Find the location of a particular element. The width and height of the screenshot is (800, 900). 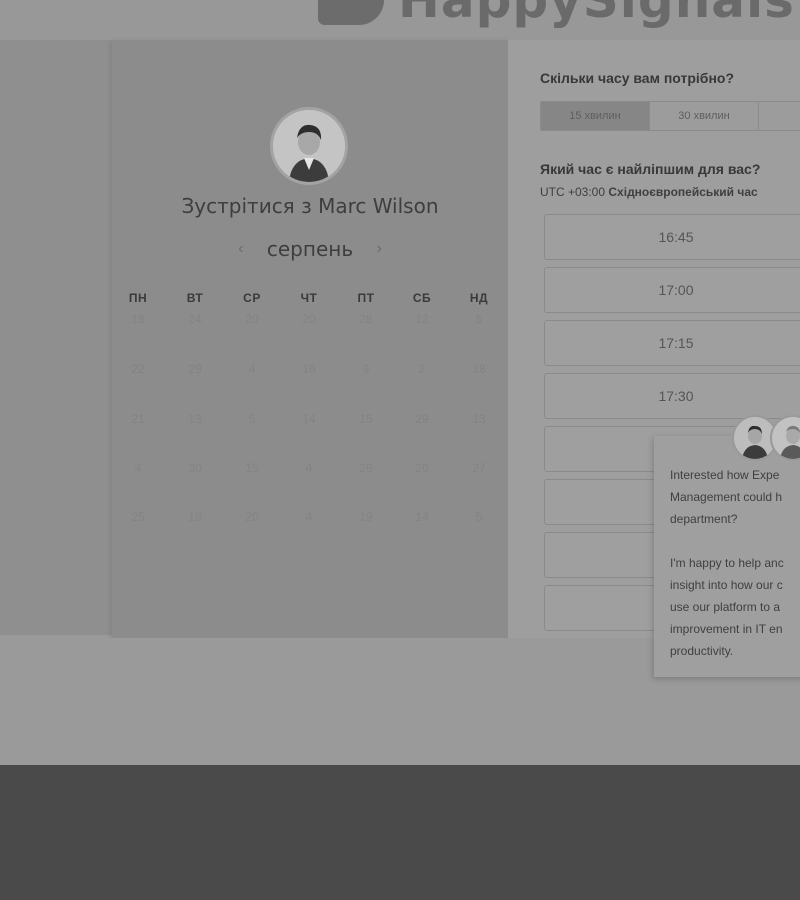

header-band: HappySignals is located at coordinates (400, 20).